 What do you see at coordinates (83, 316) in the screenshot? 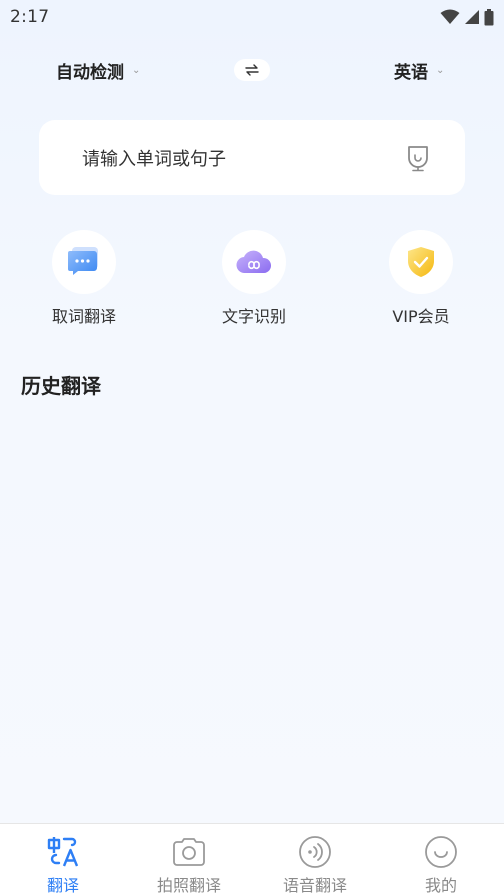
I see `feature-label: 取词翻译` at bounding box center [83, 316].